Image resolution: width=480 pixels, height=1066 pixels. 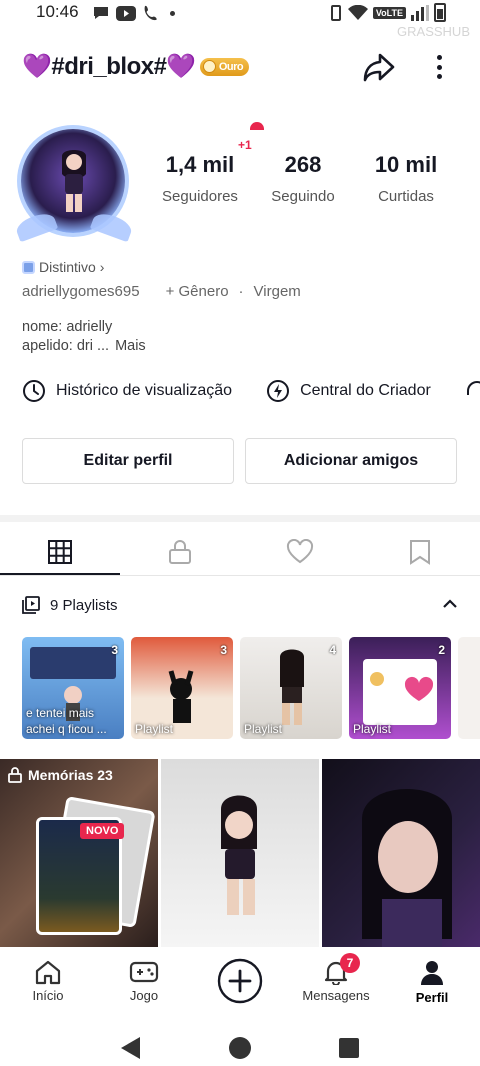 I want to click on video-preview, so click(x=407, y=868).